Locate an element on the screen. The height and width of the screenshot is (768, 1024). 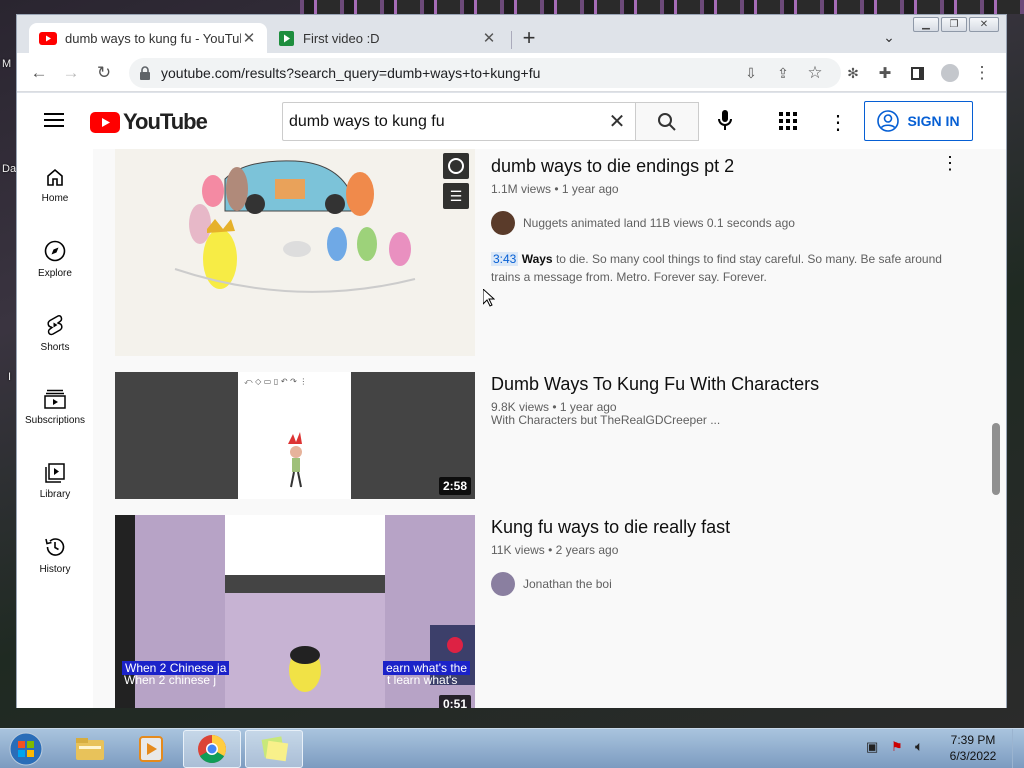
new-tab-button: + is located at coordinates (529, 39).